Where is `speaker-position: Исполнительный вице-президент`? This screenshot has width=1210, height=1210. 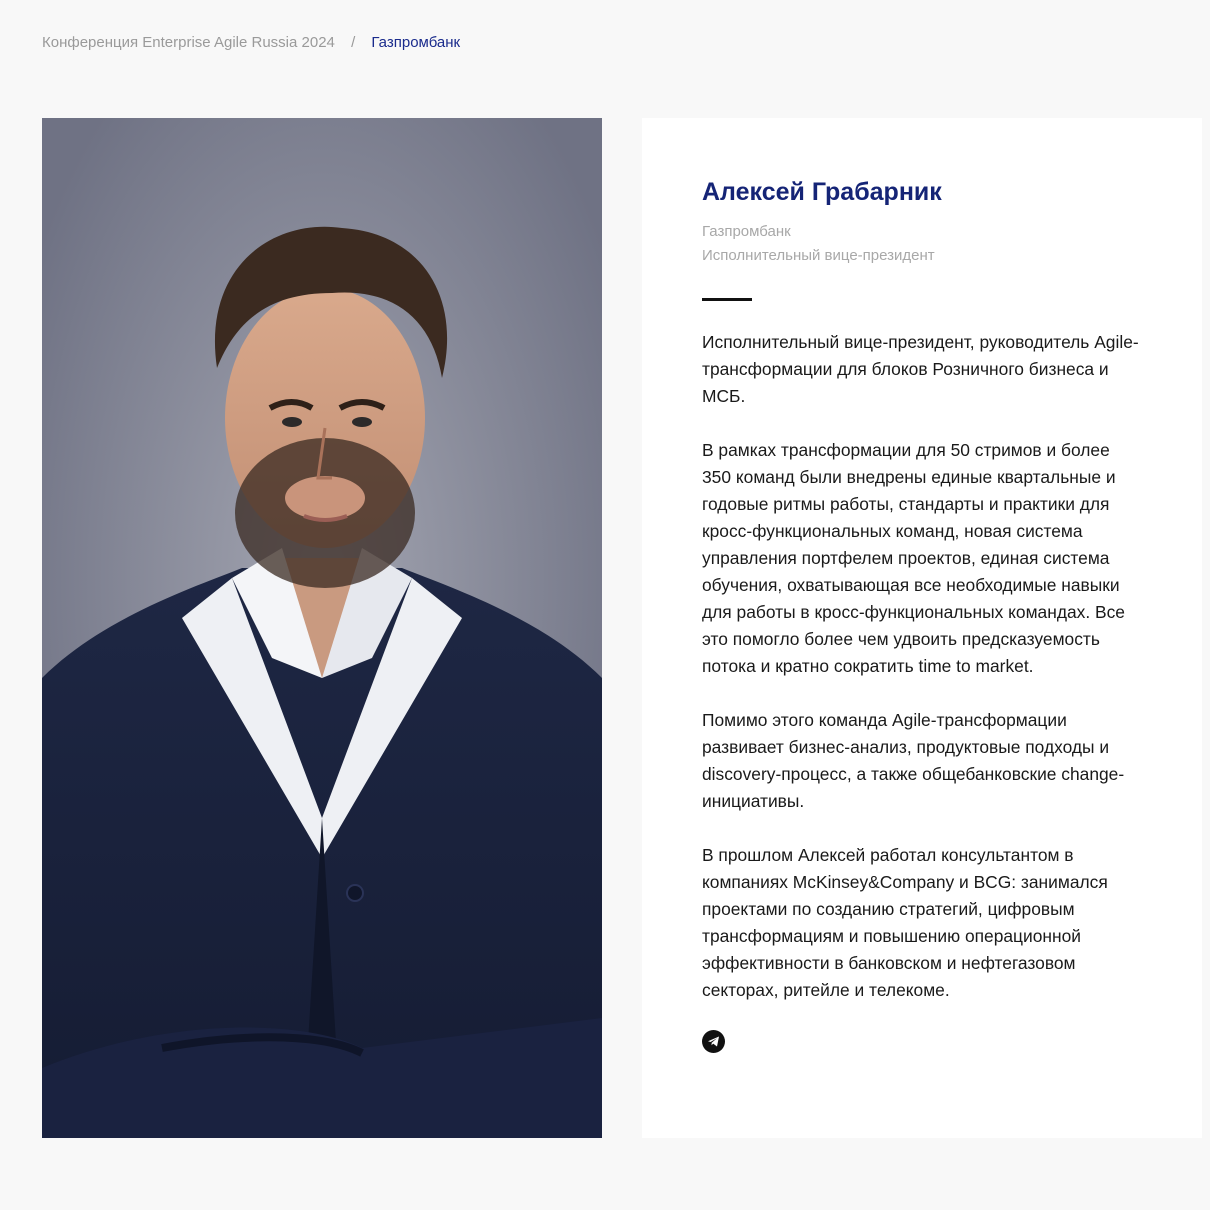
speaker-position: Исполнительный вице-президент is located at coordinates (818, 255).